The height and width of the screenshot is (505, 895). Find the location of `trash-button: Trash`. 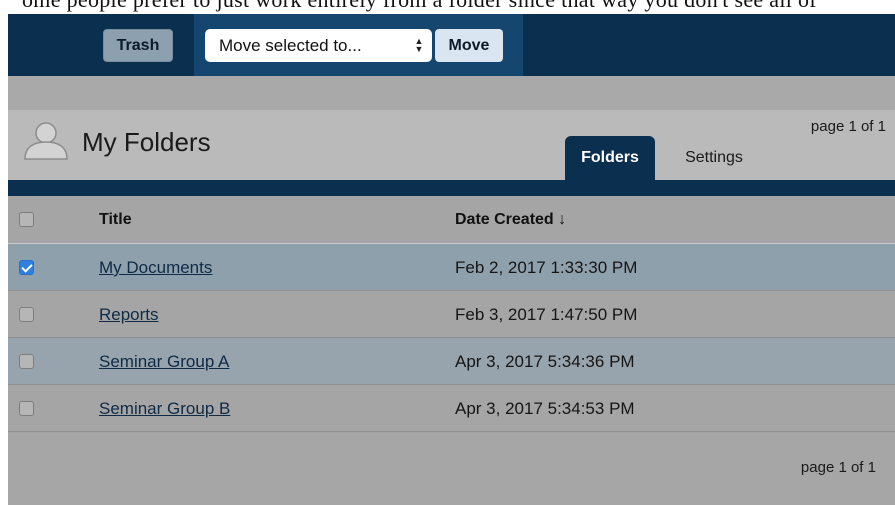

trash-button: Trash is located at coordinates (138, 45).